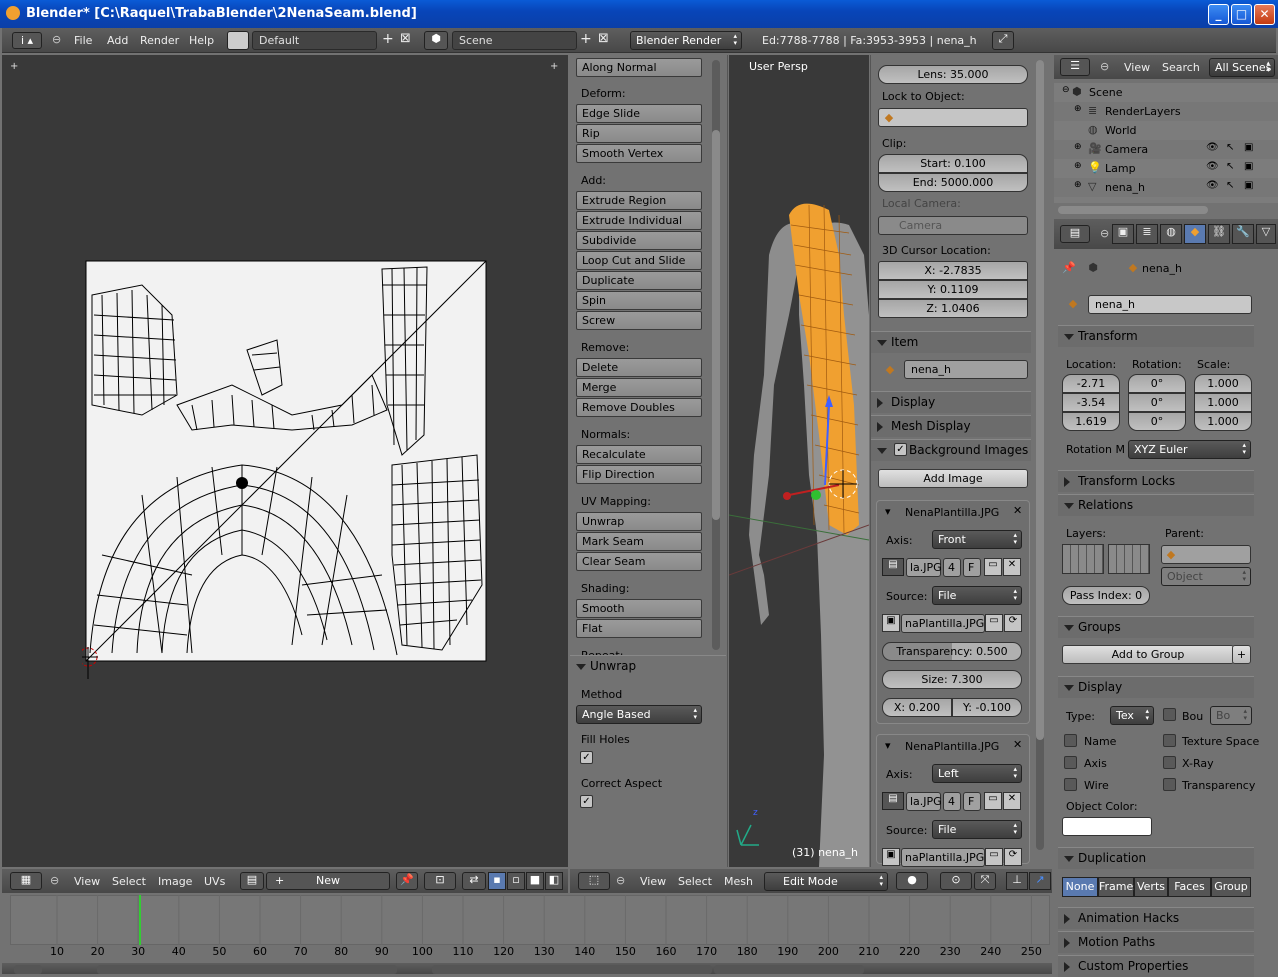 The image size is (1278, 977). I want to click on tool-button-flip-direction: Flip Direction, so click(639, 474).